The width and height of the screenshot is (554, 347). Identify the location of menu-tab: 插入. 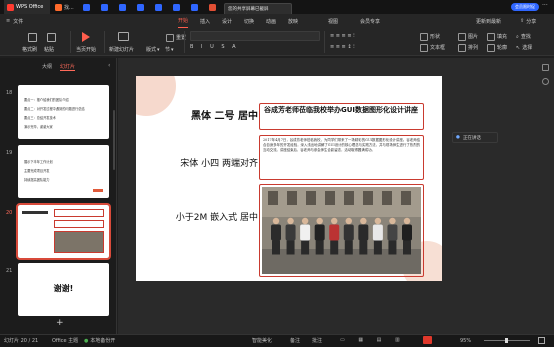
(205, 21).